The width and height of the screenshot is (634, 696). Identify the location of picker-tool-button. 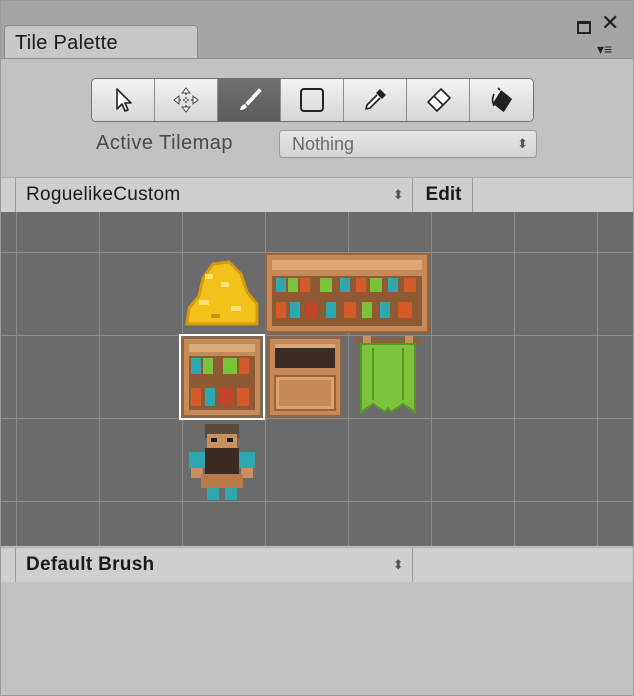
(375, 100).